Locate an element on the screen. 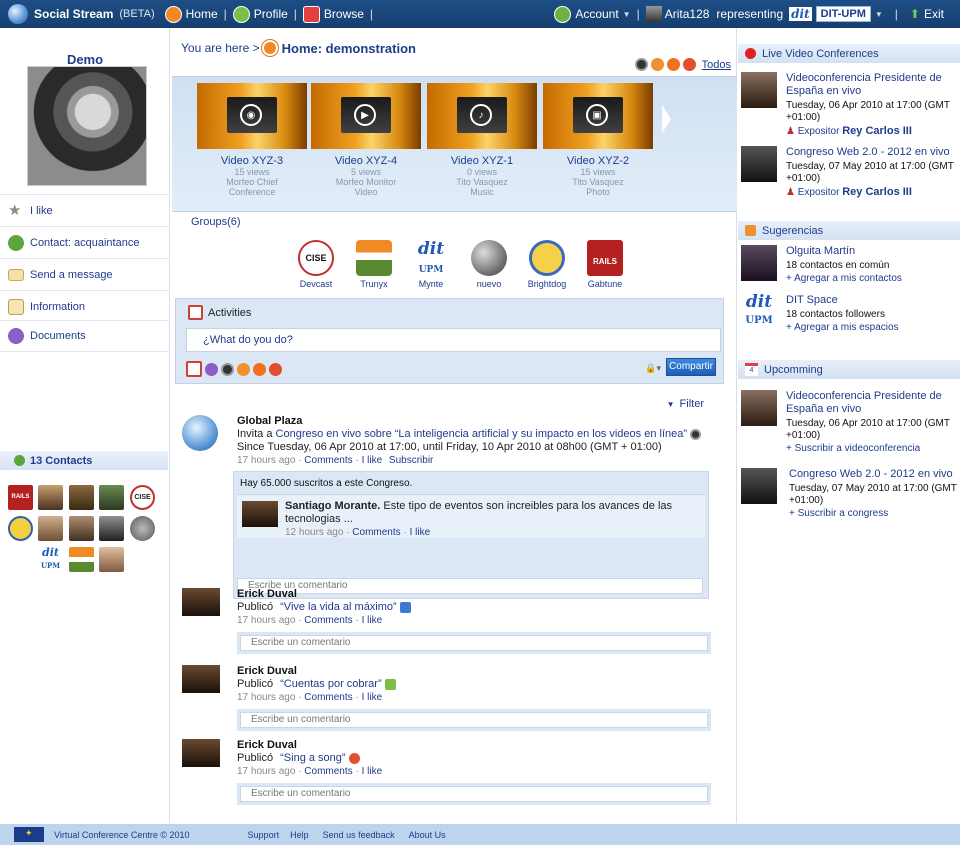 The image size is (960, 845). group-item: Trunyx is located at coordinates (374, 264).